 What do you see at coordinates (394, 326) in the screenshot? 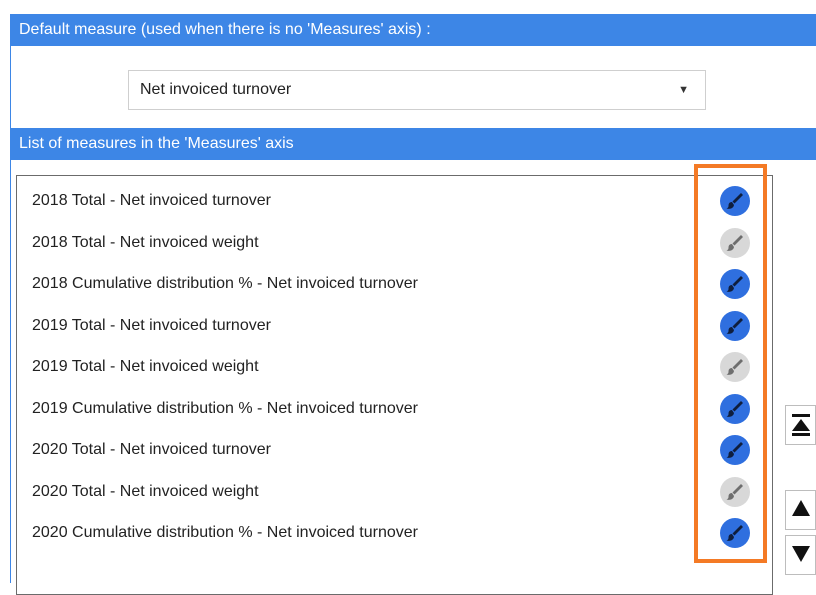
I see `list-item: 2019 Total - Net invoiced turnover` at bounding box center [394, 326].